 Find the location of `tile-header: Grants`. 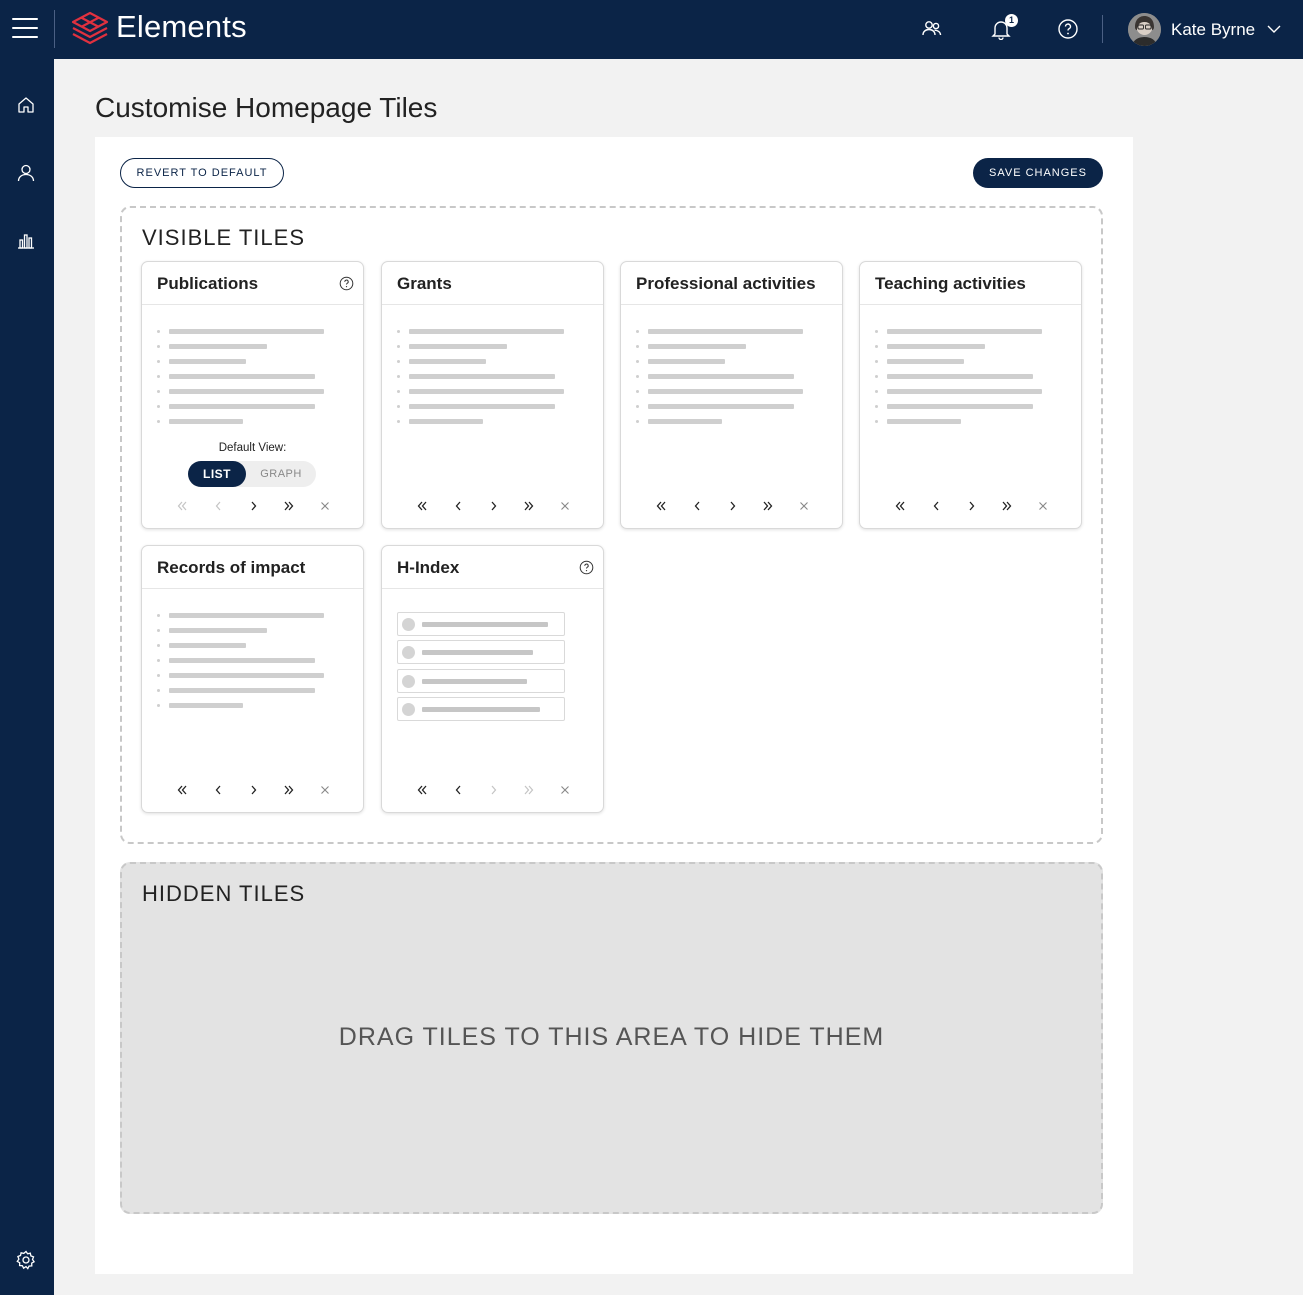

tile-header: Grants is located at coordinates (492, 283).